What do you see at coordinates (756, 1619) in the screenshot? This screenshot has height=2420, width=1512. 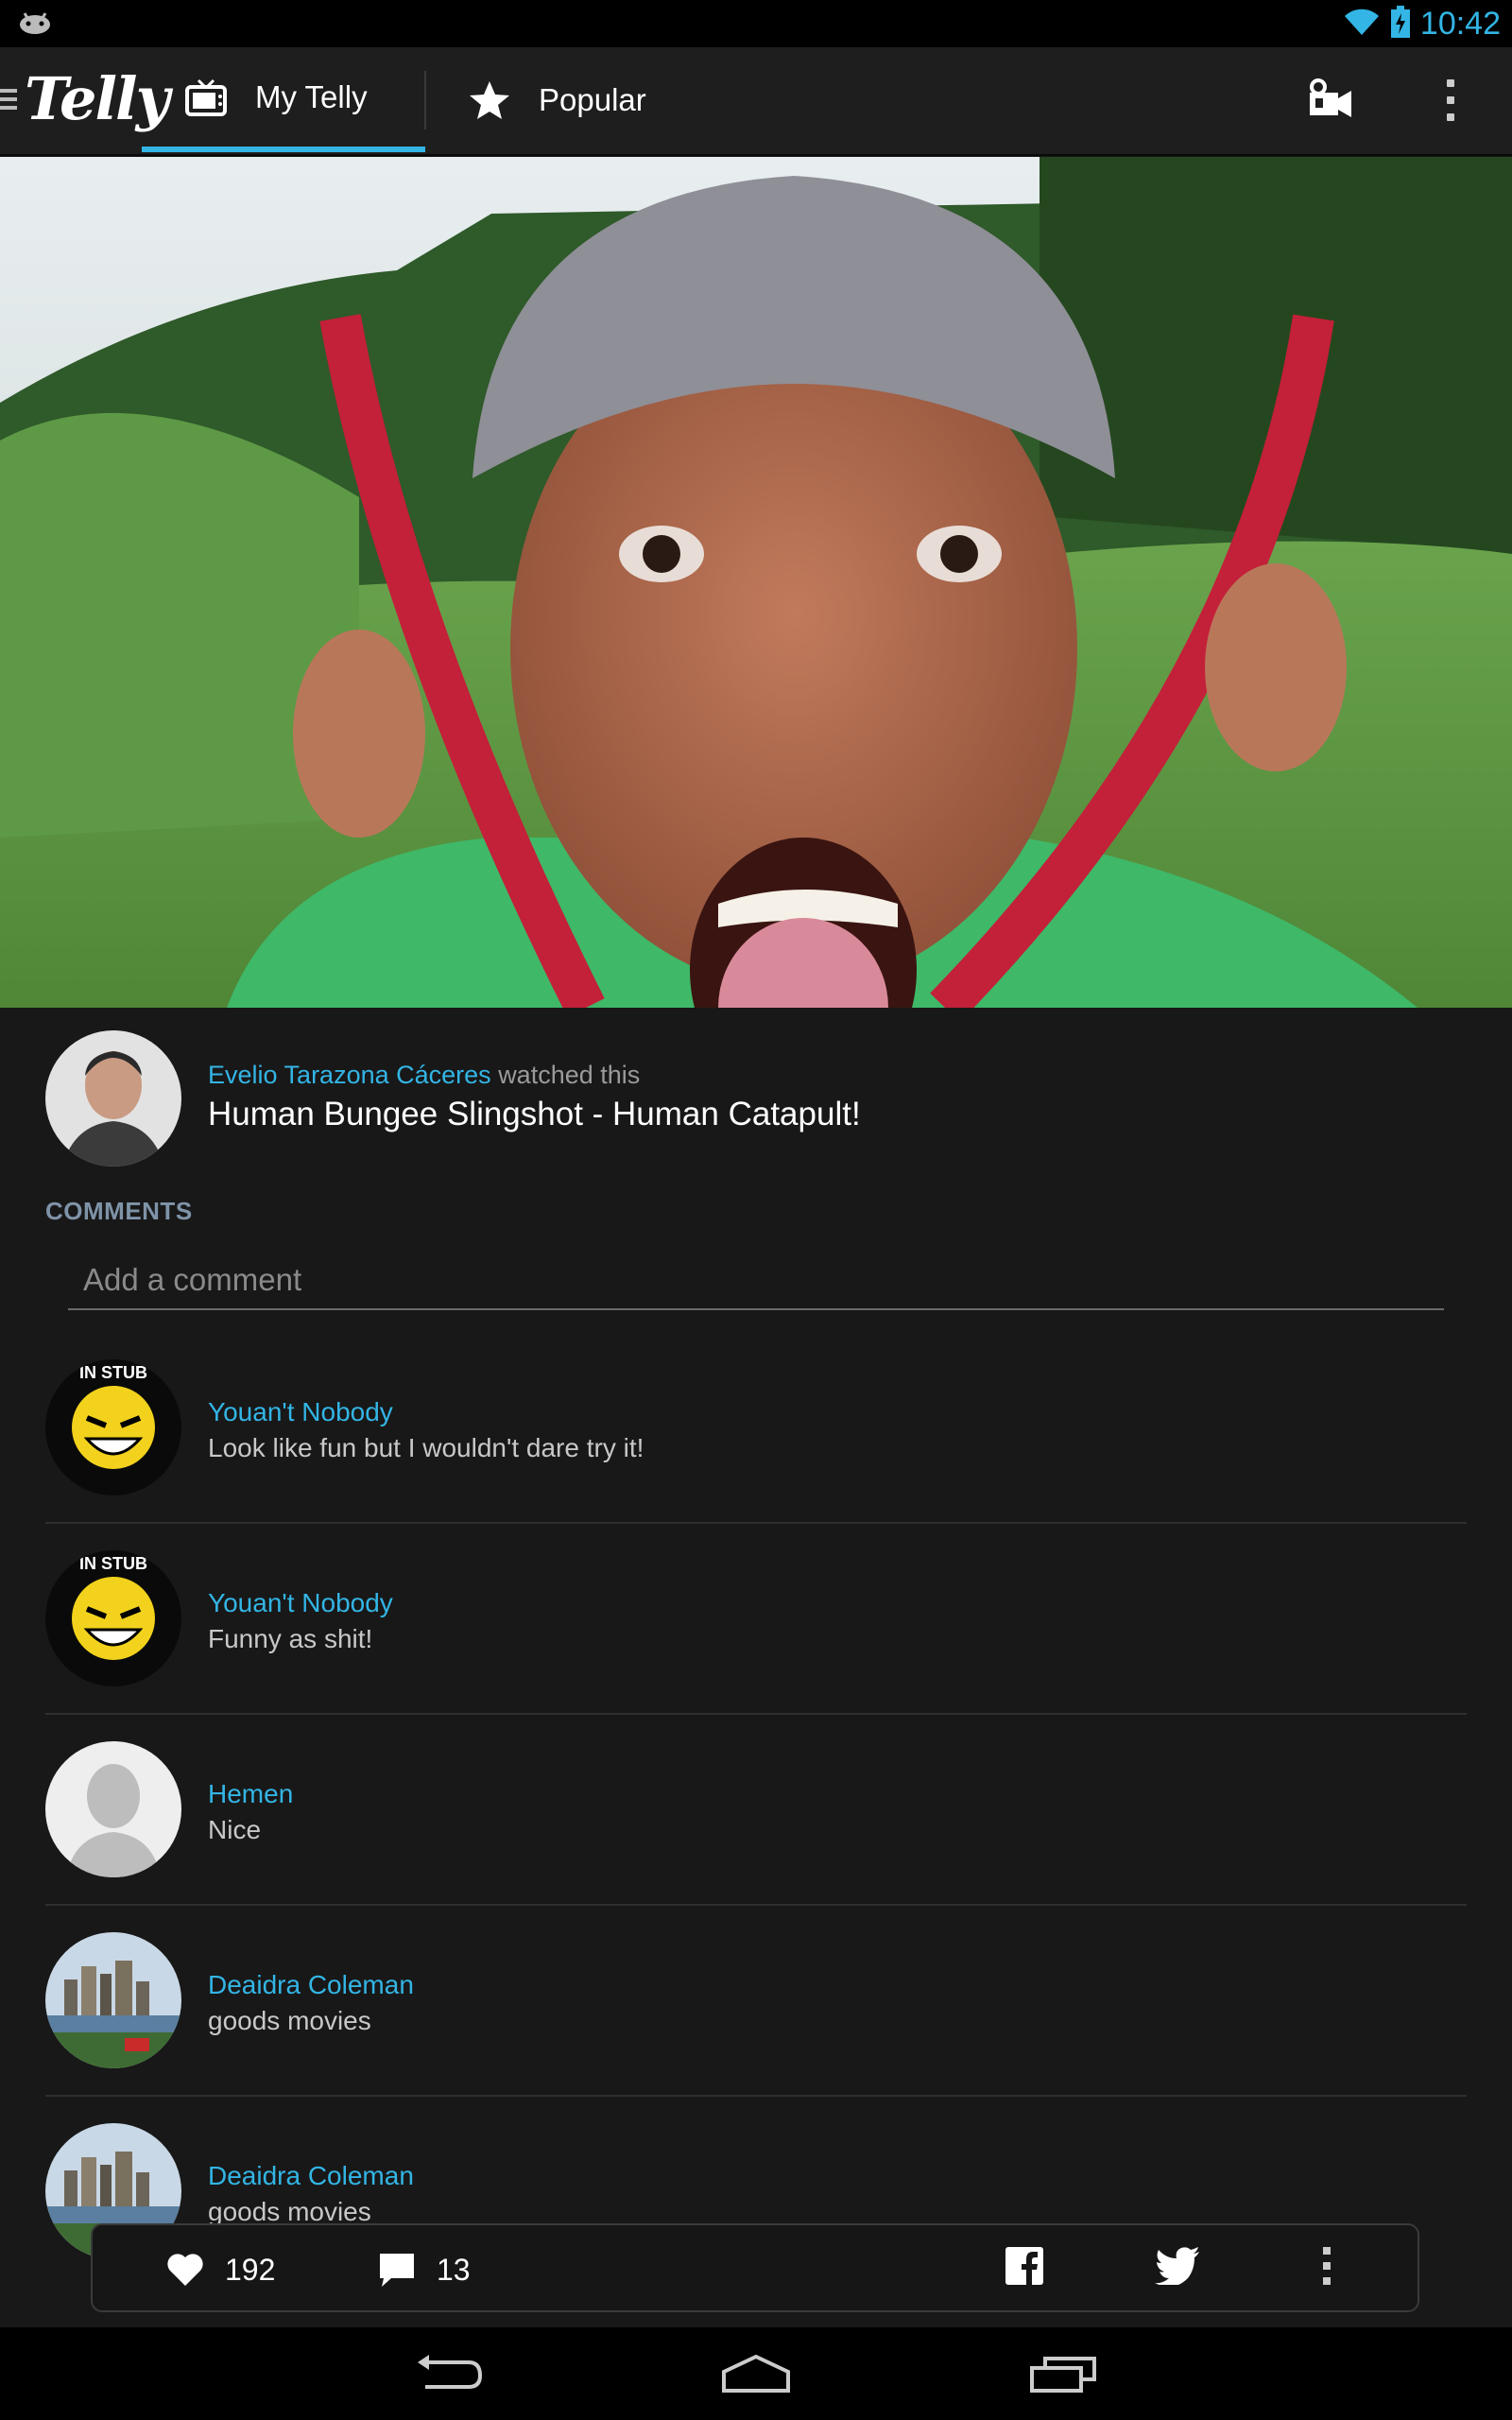 I see `comment-item: IN STUB Youan't Nobody Funny as shit!` at bounding box center [756, 1619].